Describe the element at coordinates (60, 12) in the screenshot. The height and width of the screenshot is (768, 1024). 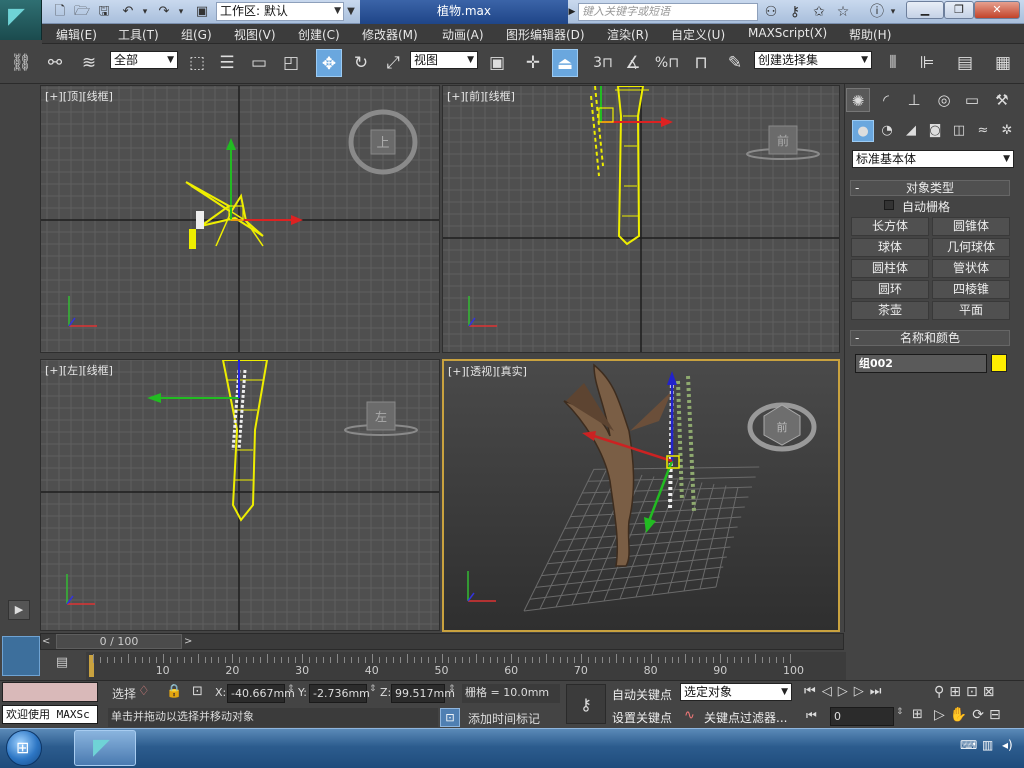
I see `new-file-icon: 🗋` at that location.